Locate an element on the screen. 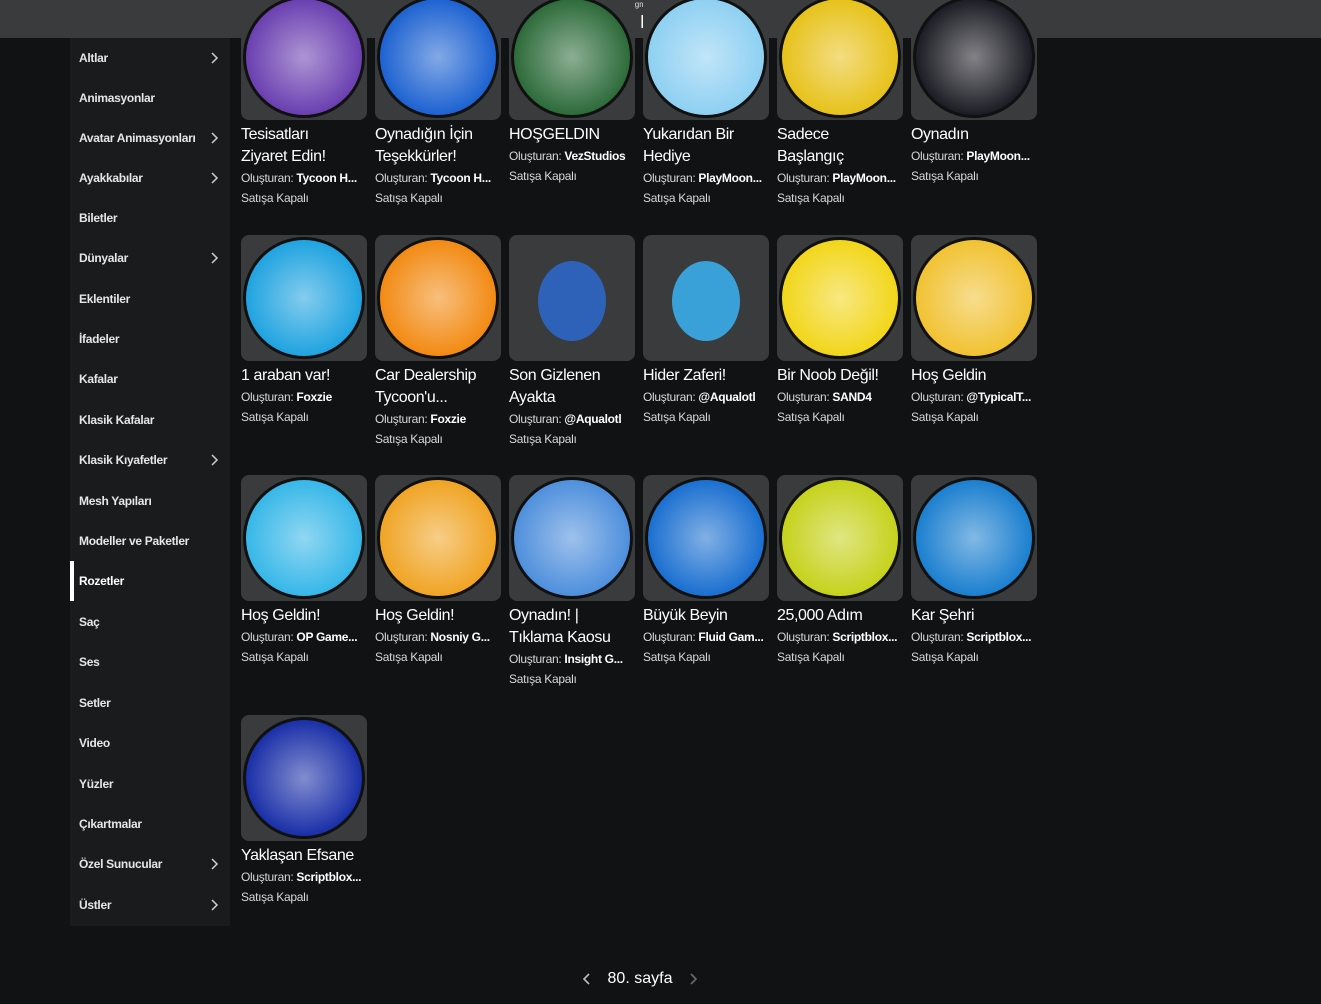 This screenshot has width=1321, height=1004. badge-name: Tesisatları Ziyaret Edin! is located at coordinates (304, 146).